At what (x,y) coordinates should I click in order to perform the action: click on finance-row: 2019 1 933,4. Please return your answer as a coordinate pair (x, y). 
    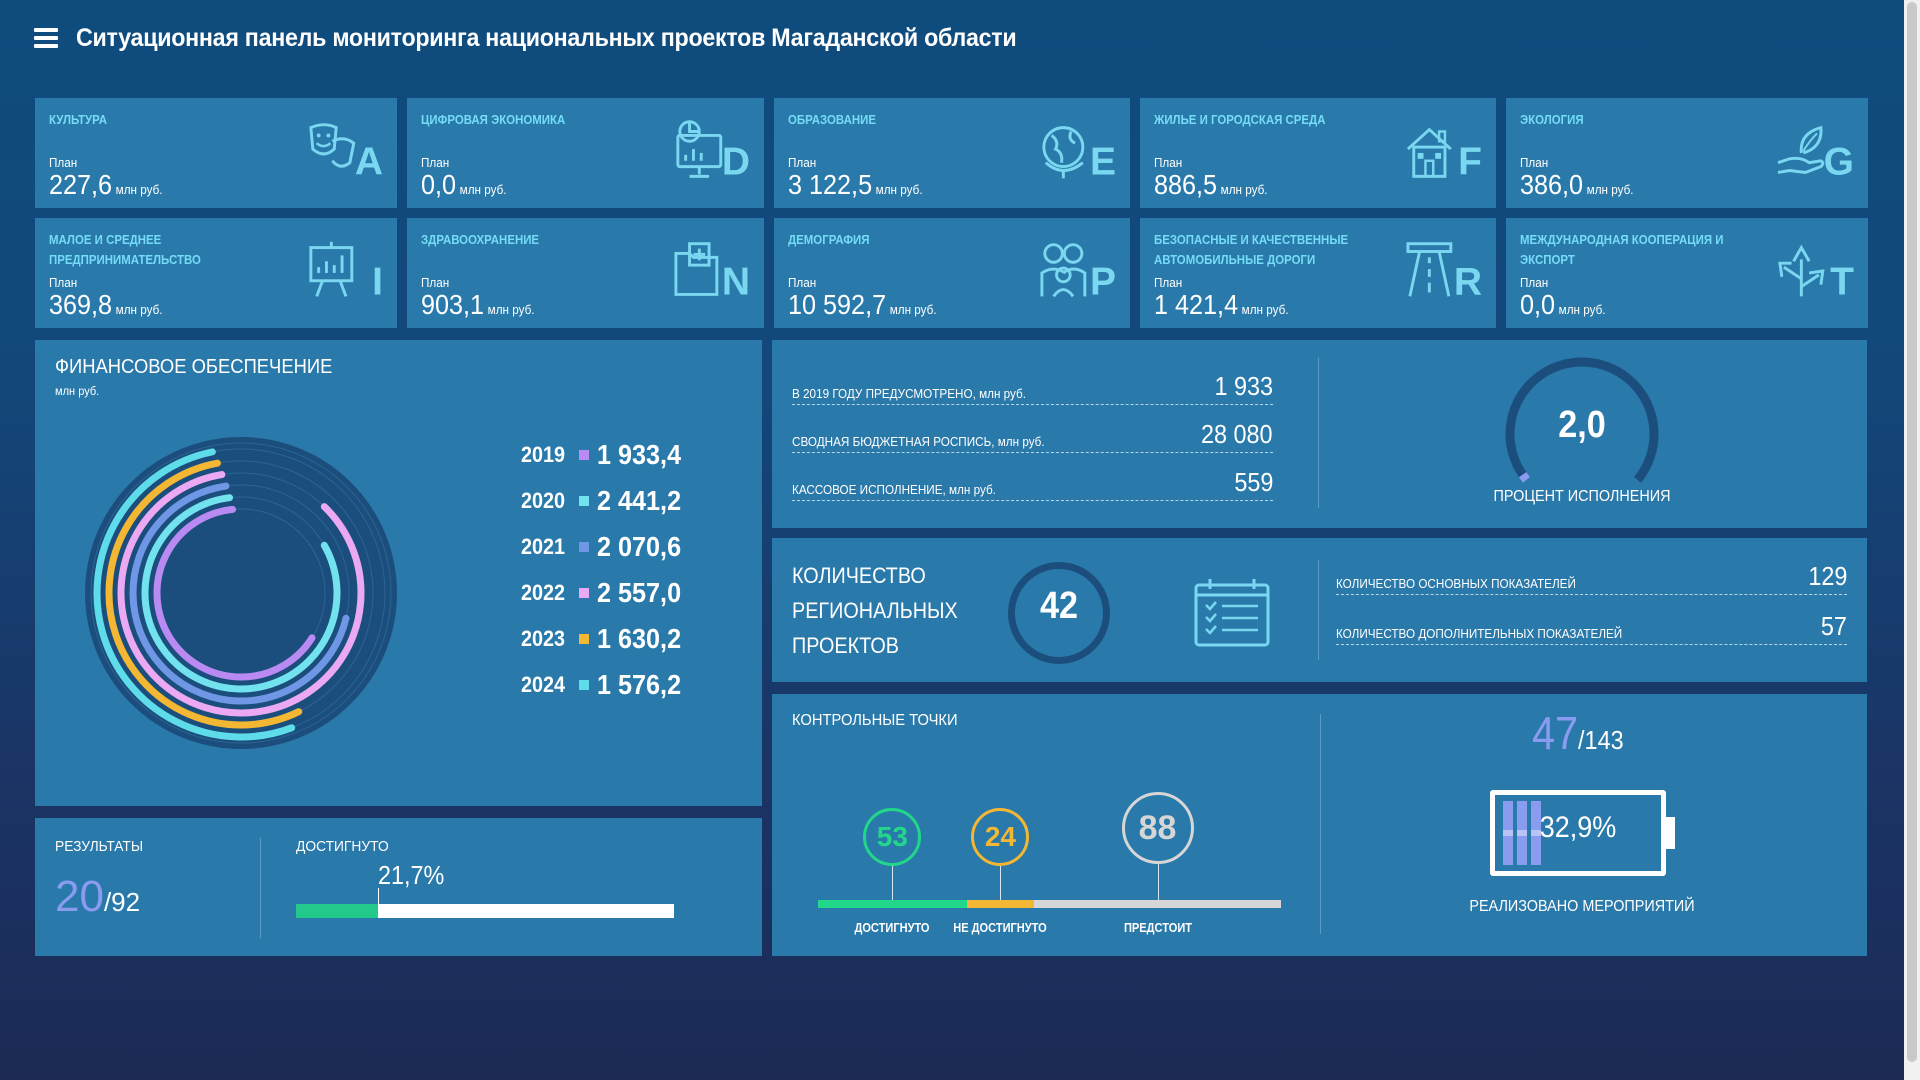
    Looking at the image, I should click on (605, 455).